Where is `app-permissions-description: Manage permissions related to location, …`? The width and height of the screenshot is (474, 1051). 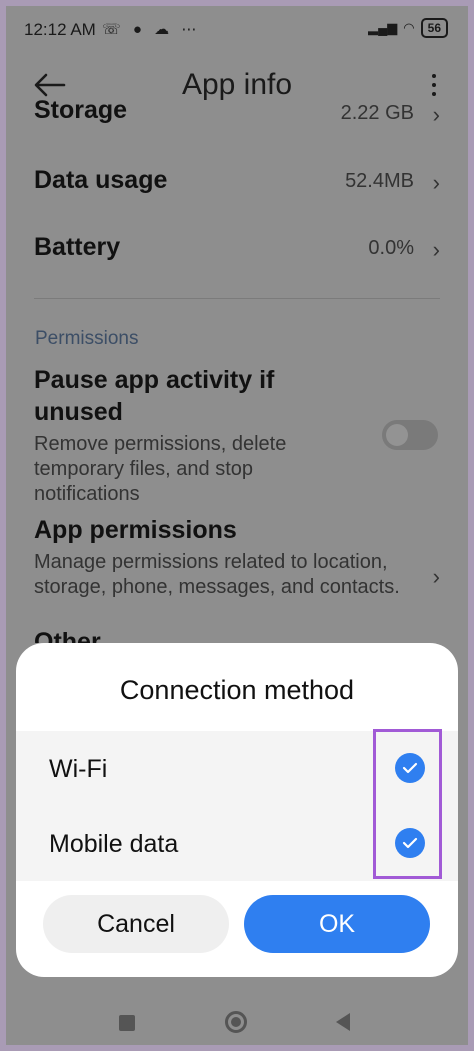
app-permissions-description: Manage permissions related to location, … is located at coordinates (217, 574).